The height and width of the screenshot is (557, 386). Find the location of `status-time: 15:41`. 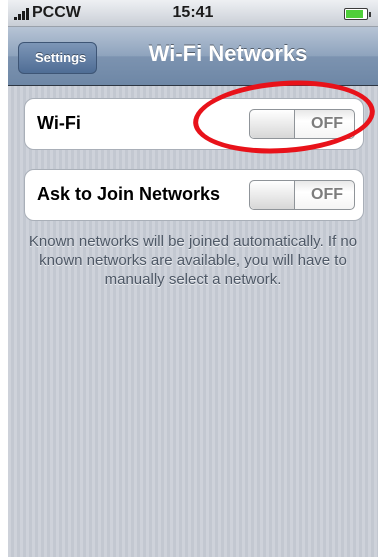

status-time: 15:41 is located at coordinates (193, 12).